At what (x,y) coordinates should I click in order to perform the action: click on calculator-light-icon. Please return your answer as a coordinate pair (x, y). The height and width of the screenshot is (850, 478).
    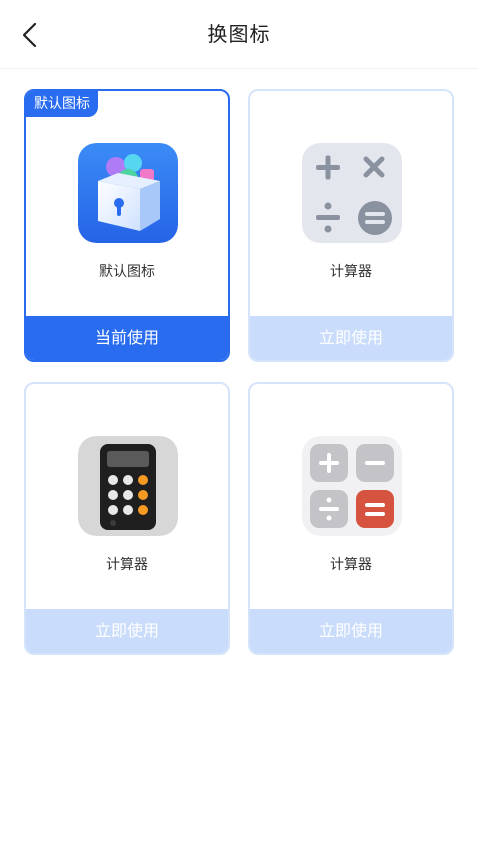
    Looking at the image, I should click on (352, 193).